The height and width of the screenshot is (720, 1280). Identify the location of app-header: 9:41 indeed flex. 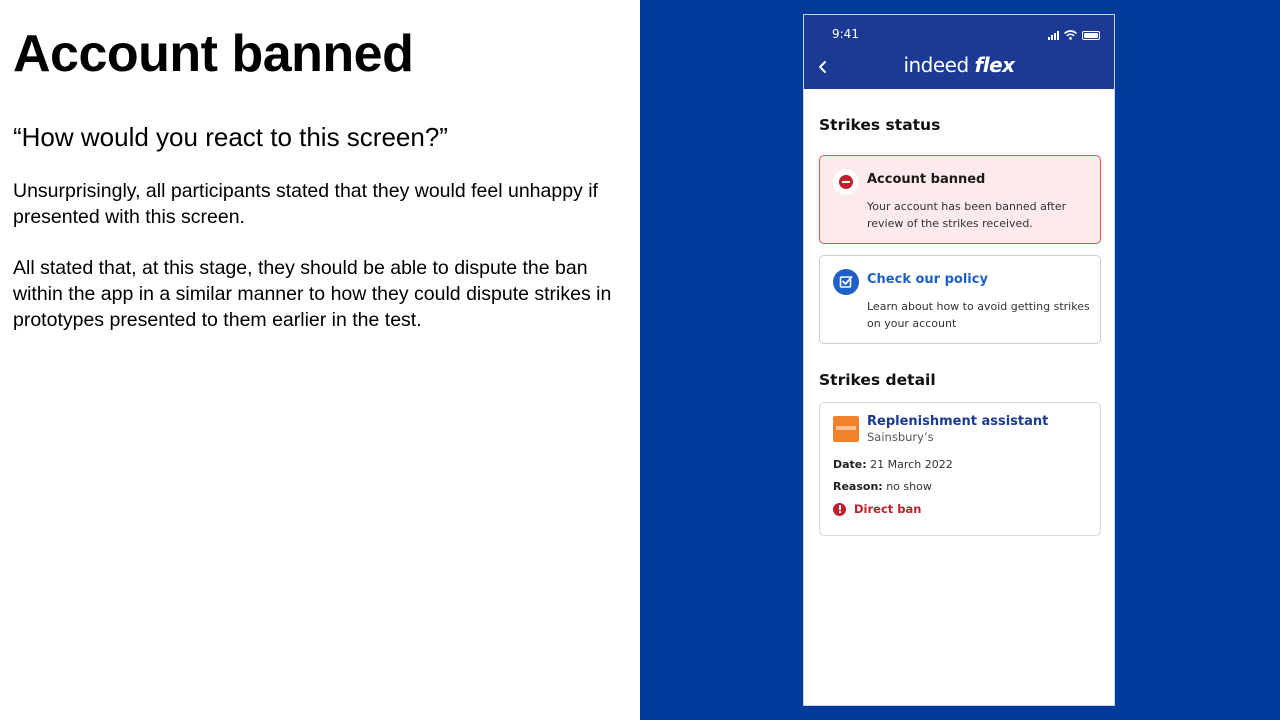
(959, 52).